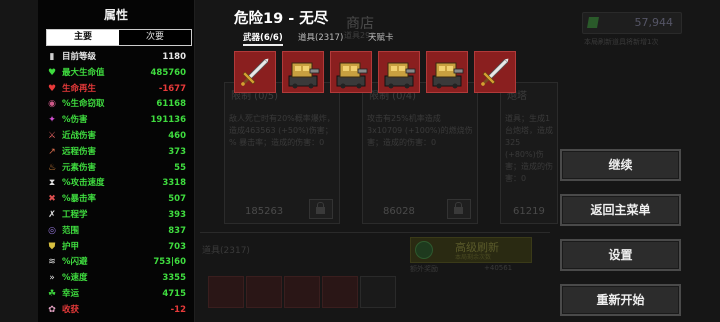 The image size is (720, 322). Describe the element at coordinates (593, 22) in the screenshot. I see `gem-icon` at that location.